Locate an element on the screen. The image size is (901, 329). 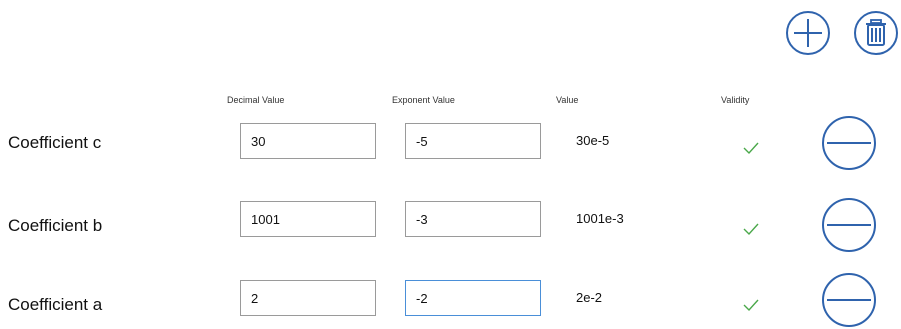
add-coefficient-button is located at coordinates (808, 33).